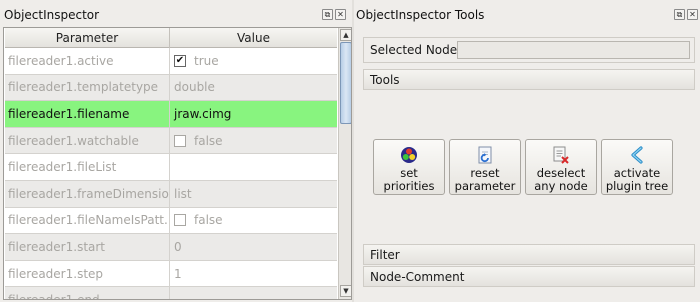 This screenshot has height=302, width=700. I want to click on tools-section-header: Tools, so click(529, 79).